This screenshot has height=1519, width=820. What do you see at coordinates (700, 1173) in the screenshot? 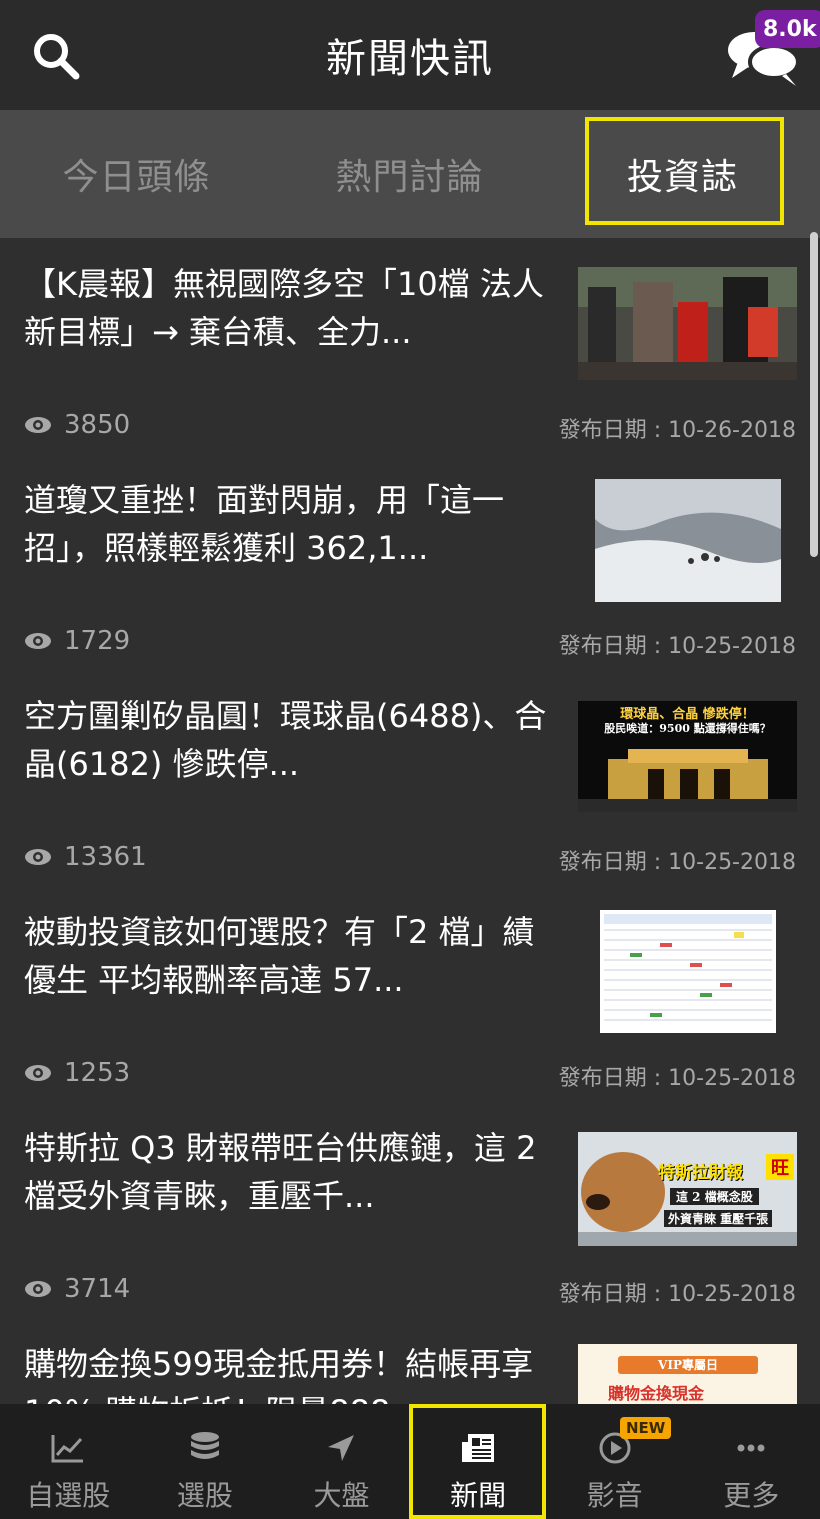
I see `thumbnail-caption: 特斯拉財報` at bounding box center [700, 1173].